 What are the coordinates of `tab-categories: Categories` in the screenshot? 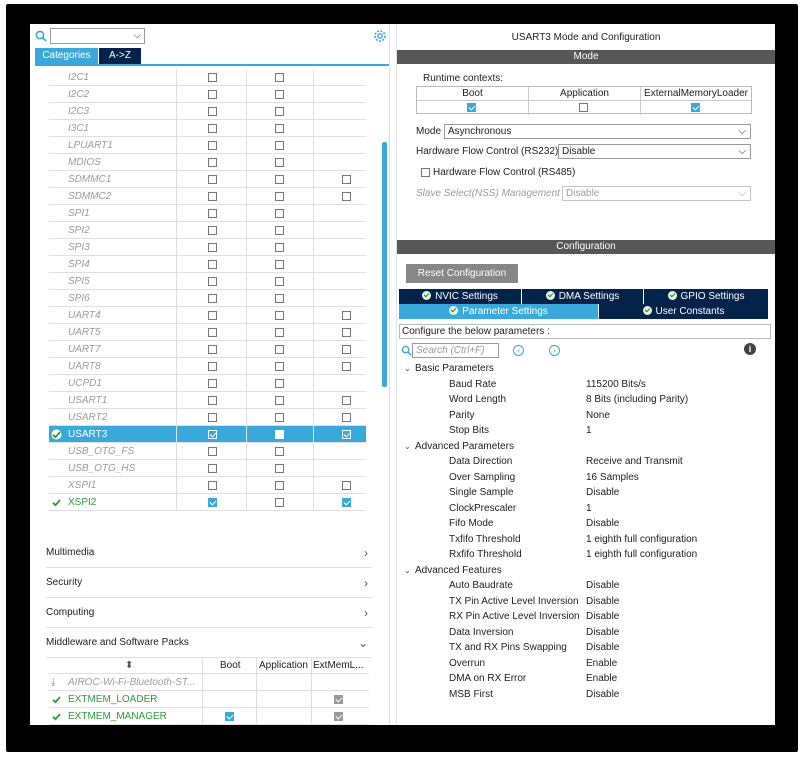 It's located at (66, 56).